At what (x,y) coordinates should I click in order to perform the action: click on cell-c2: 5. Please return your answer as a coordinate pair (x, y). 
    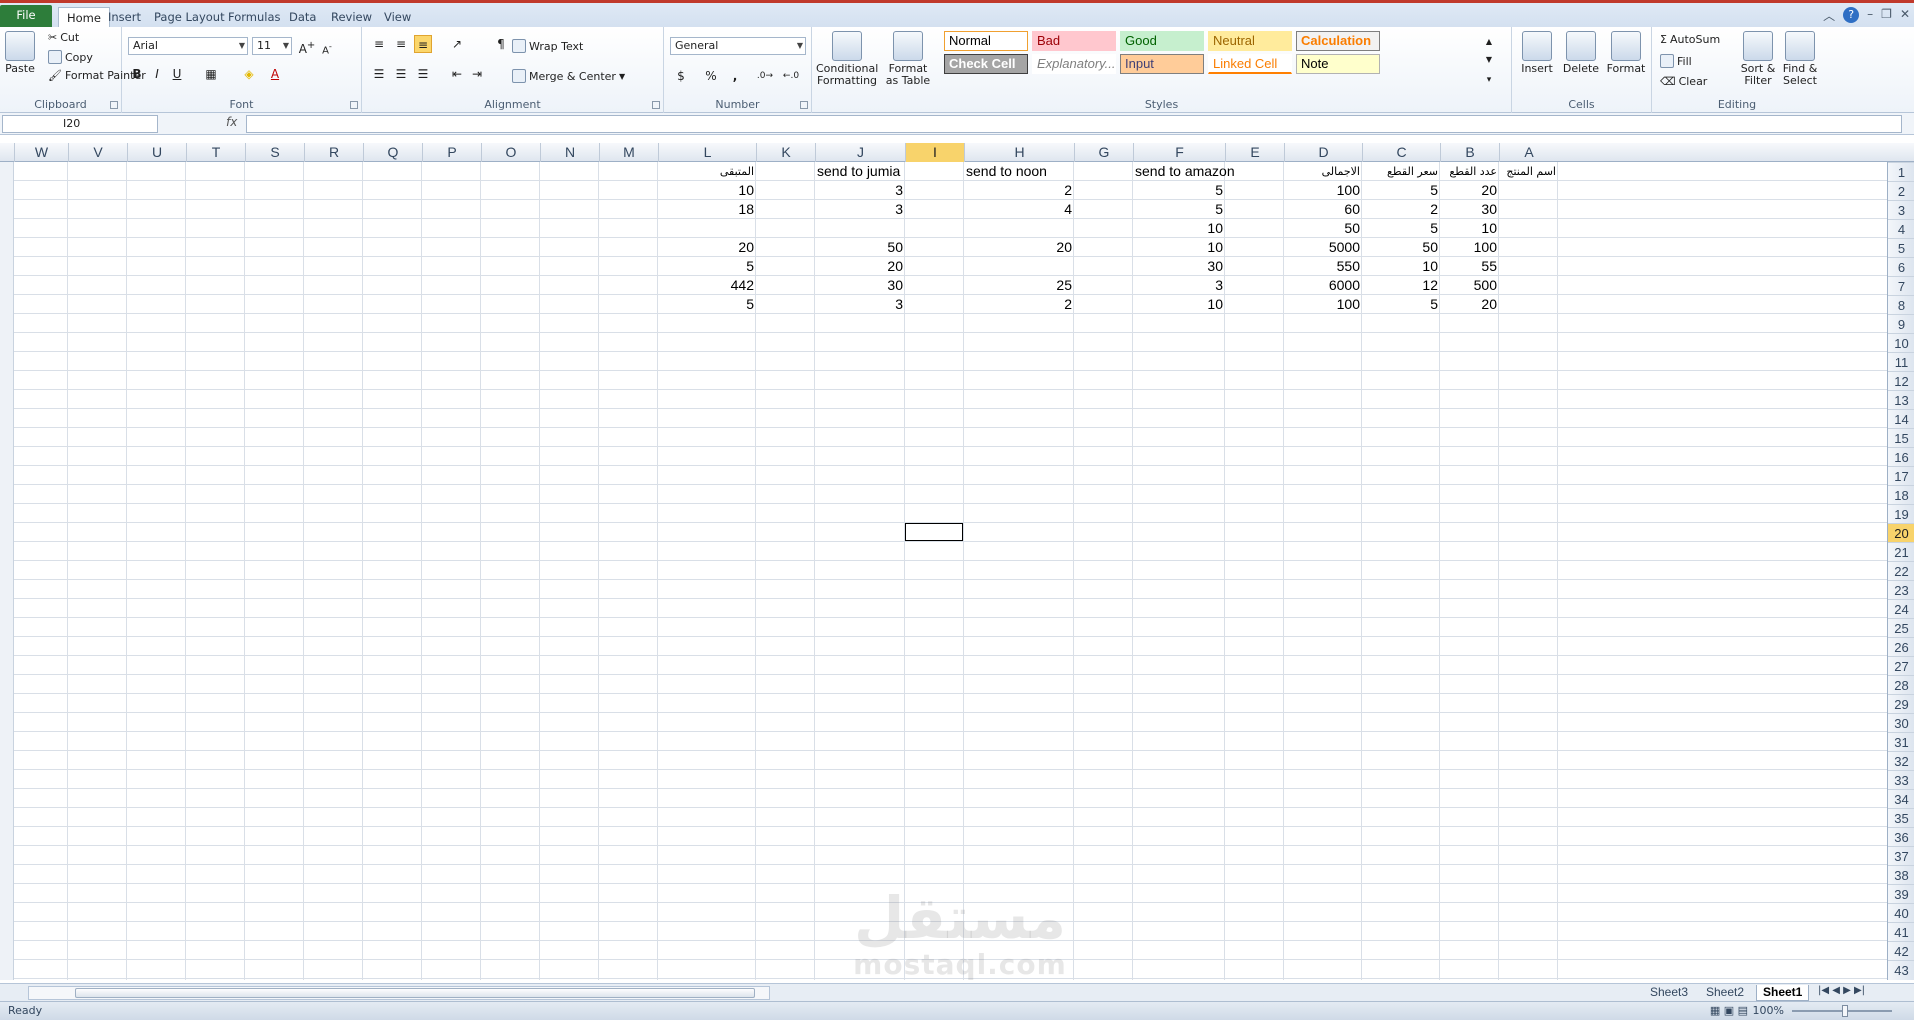
    Looking at the image, I should click on (1401, 190).